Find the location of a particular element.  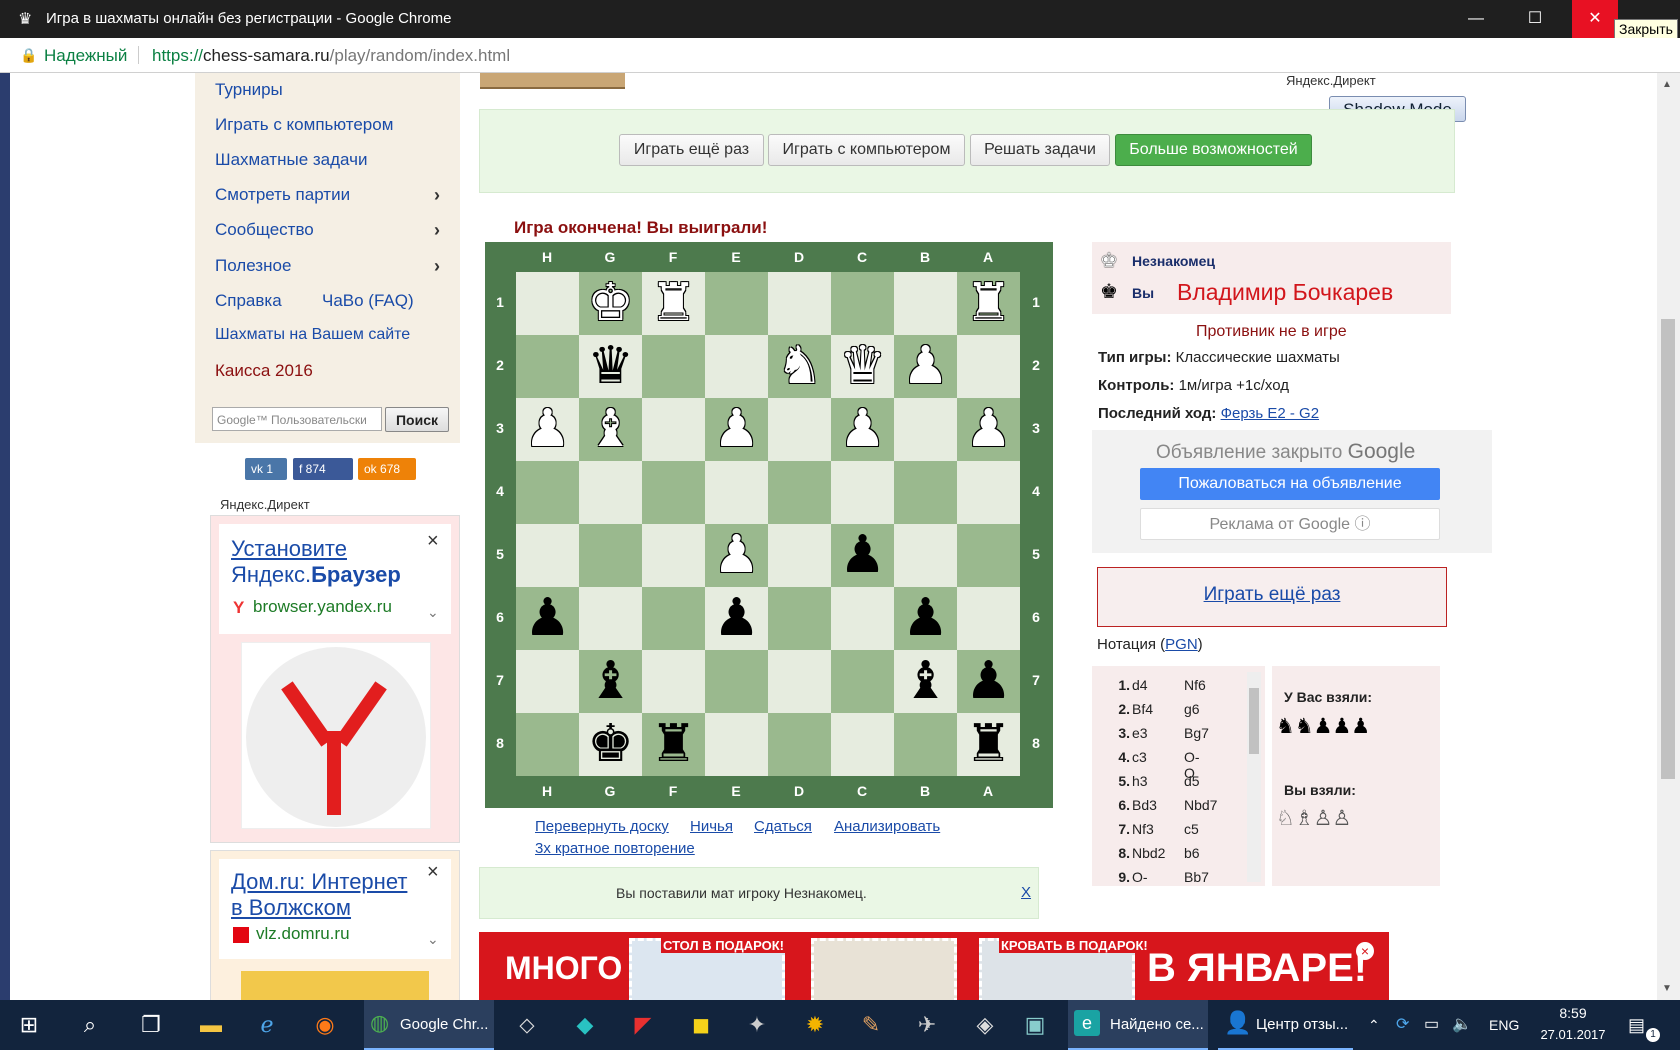

black-move: Bg7 is located at coordinates (1196, 733).